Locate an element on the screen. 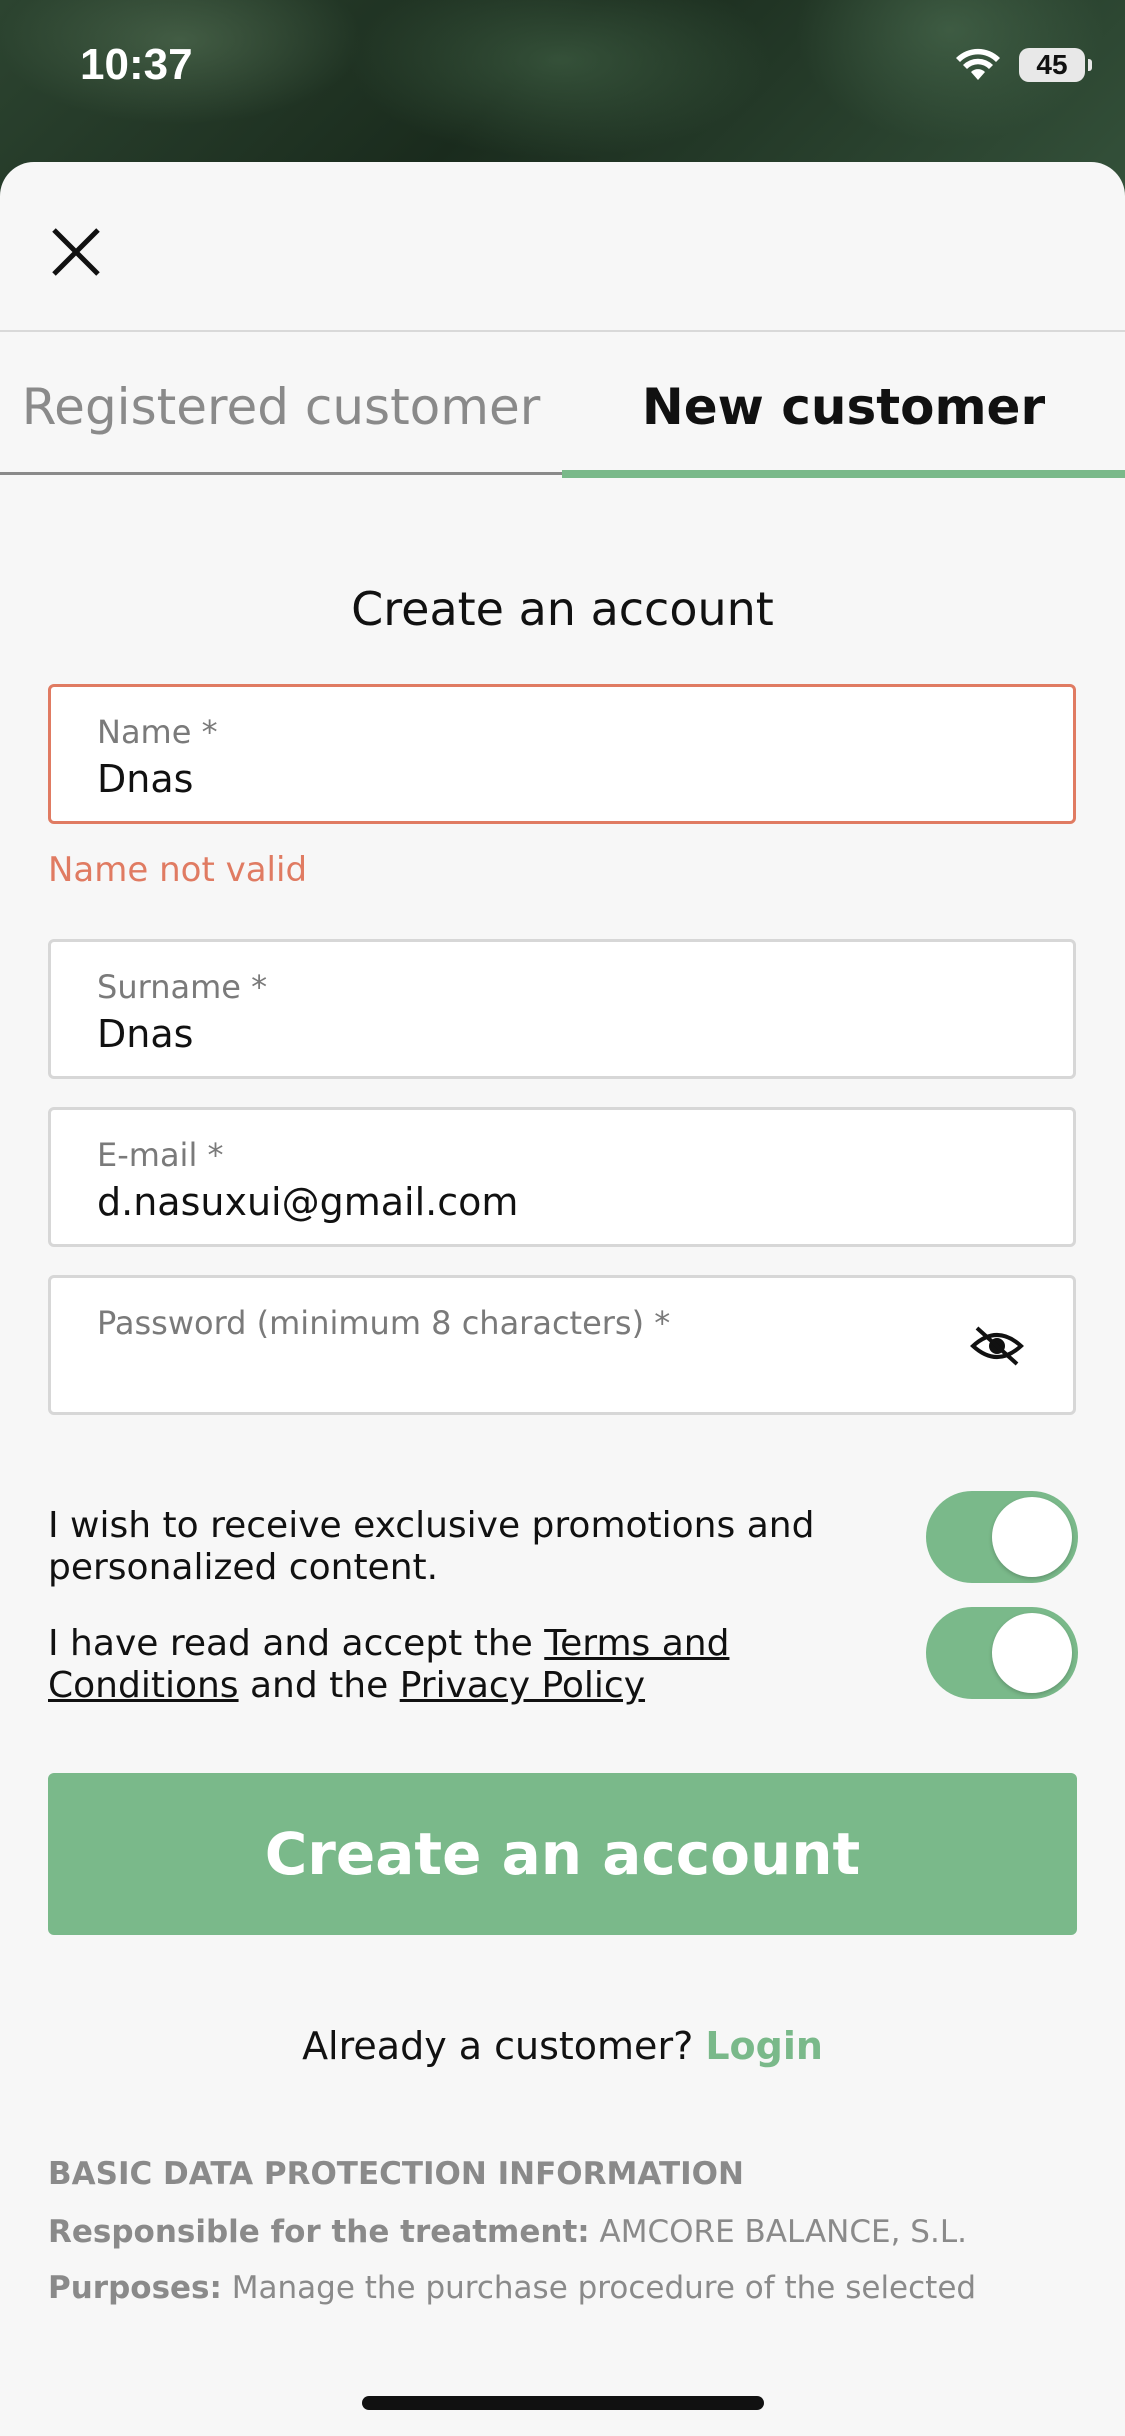  status-icons: 45 is located at coordinates (1023, 65).